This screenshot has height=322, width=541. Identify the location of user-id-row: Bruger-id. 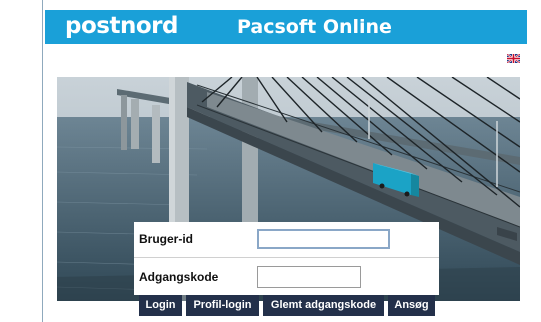
(286, 239).